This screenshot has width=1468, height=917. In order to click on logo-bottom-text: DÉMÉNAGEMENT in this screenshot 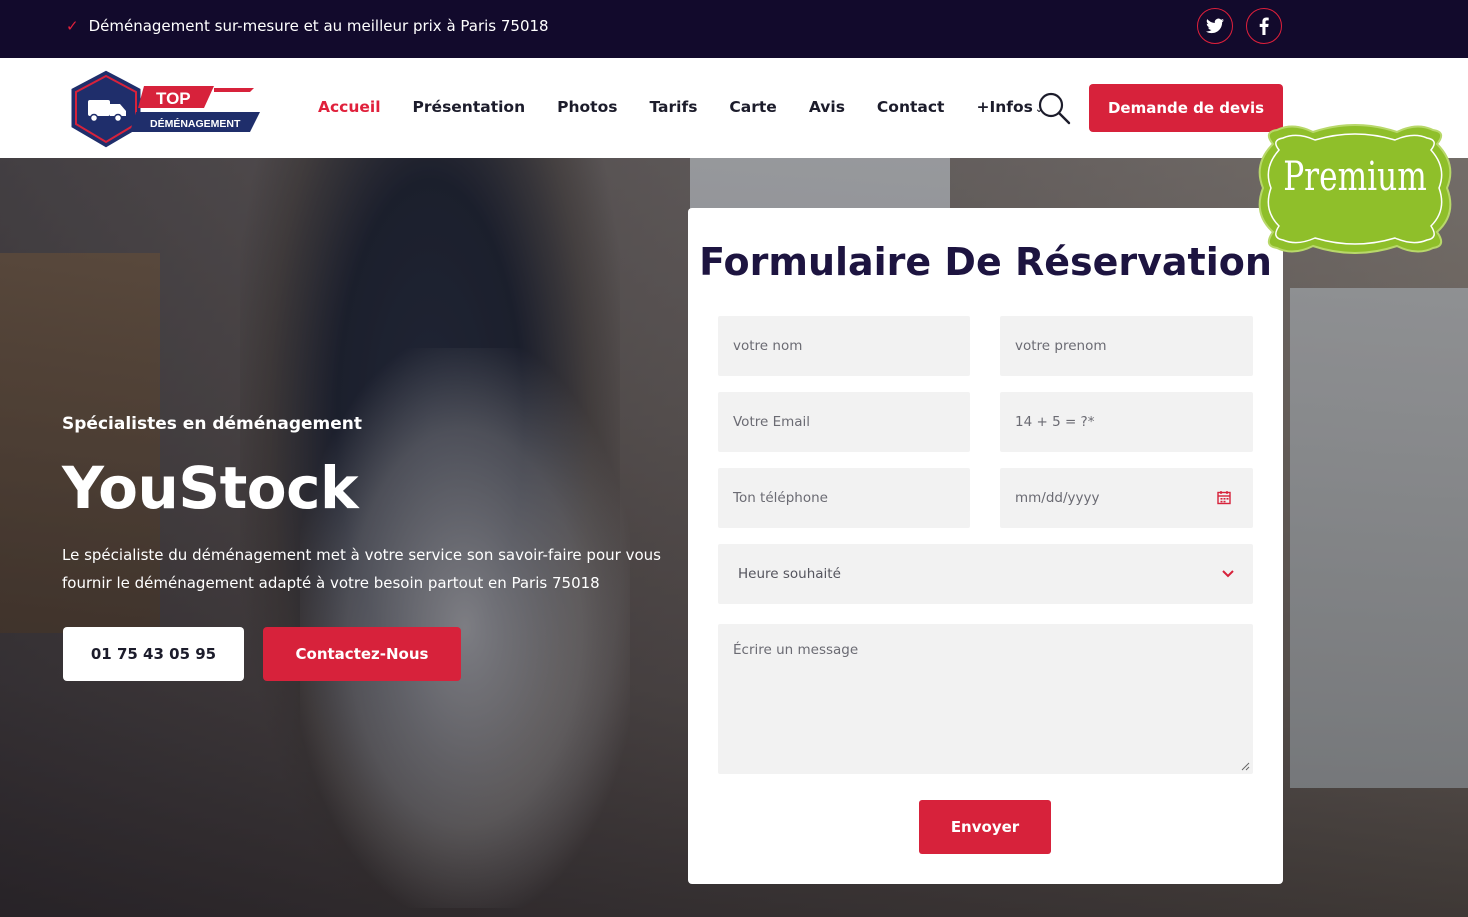, I will do `click(195, 123)`.